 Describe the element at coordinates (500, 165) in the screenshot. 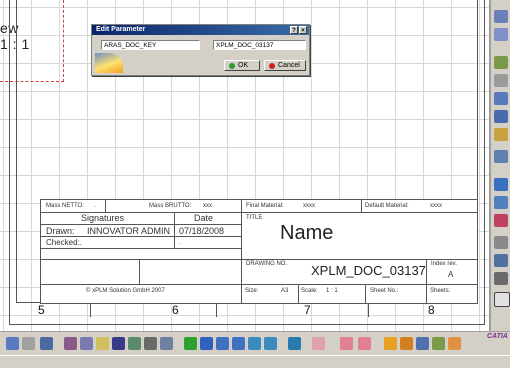

I see `right-toolbar` at that location.